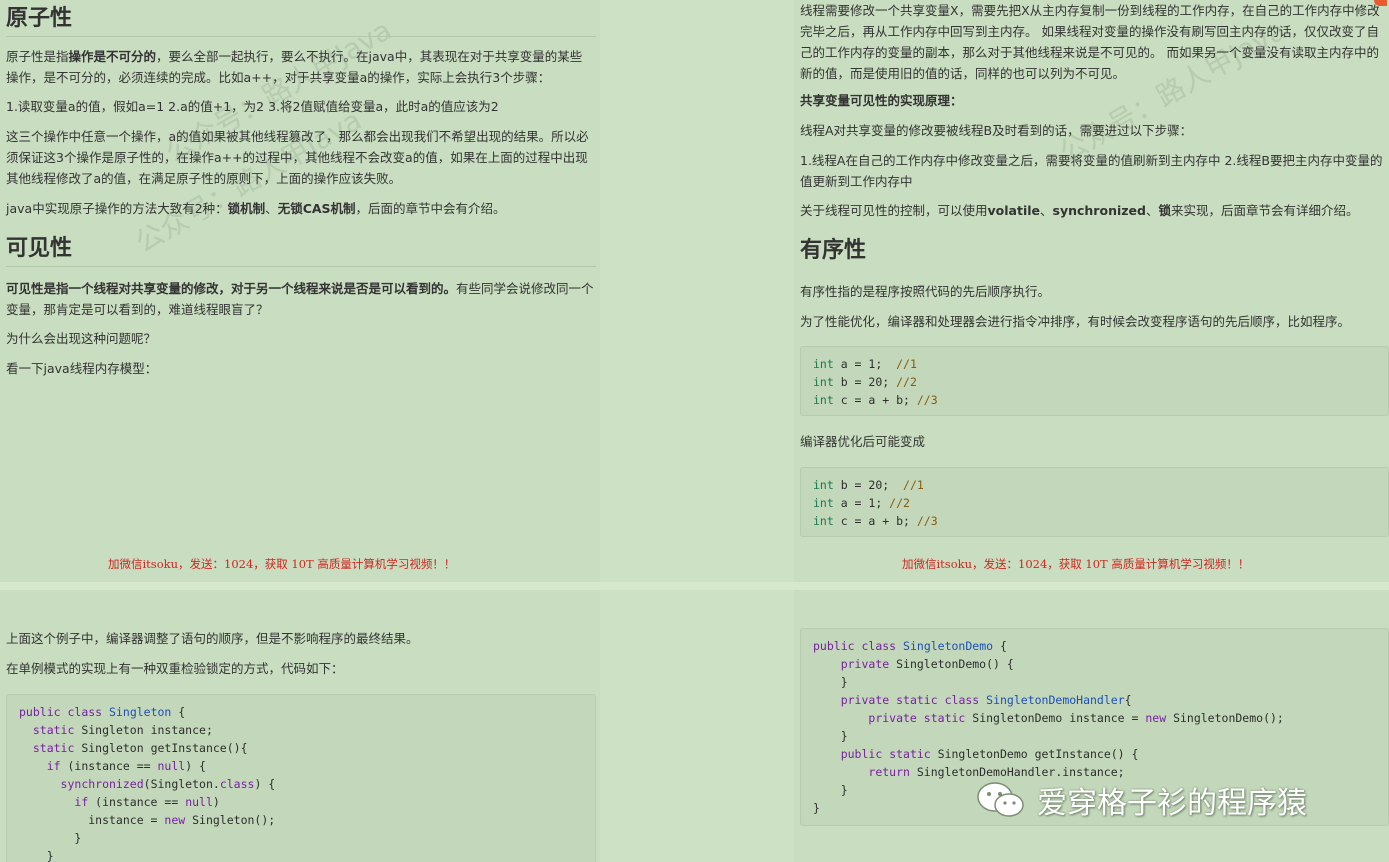 The image size is (1389, 862). I want to click on code-line: static Singleton getInstance(){, so click(140, 748).